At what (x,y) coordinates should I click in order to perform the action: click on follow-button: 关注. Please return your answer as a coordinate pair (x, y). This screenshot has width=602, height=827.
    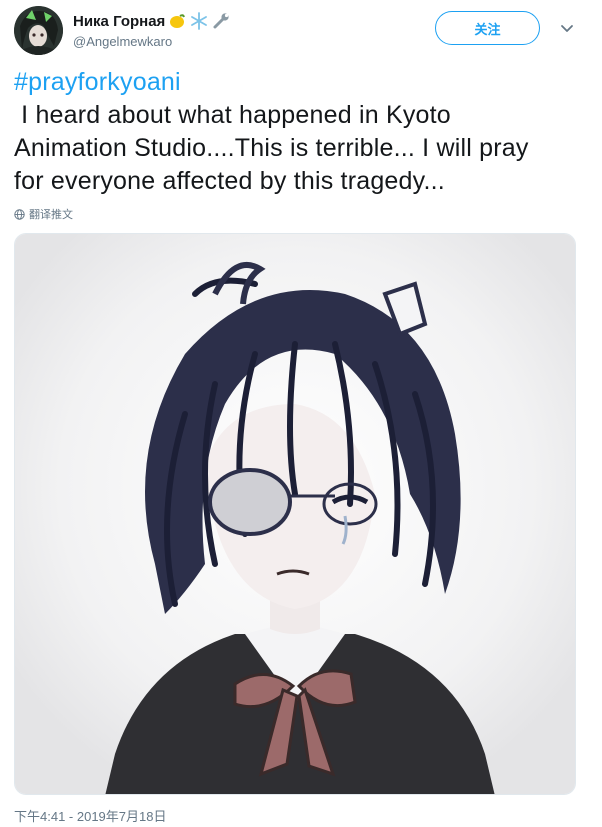
    Looking at the image, I should click on (487, 28).